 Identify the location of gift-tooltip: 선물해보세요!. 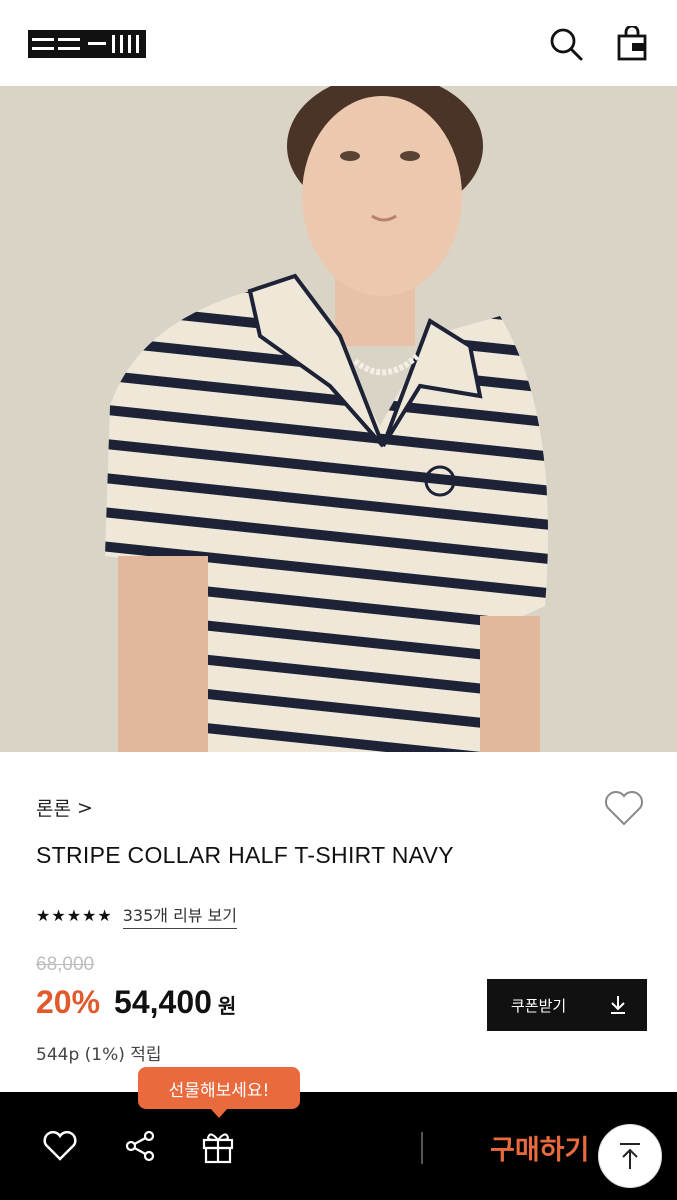
(219, 1092).